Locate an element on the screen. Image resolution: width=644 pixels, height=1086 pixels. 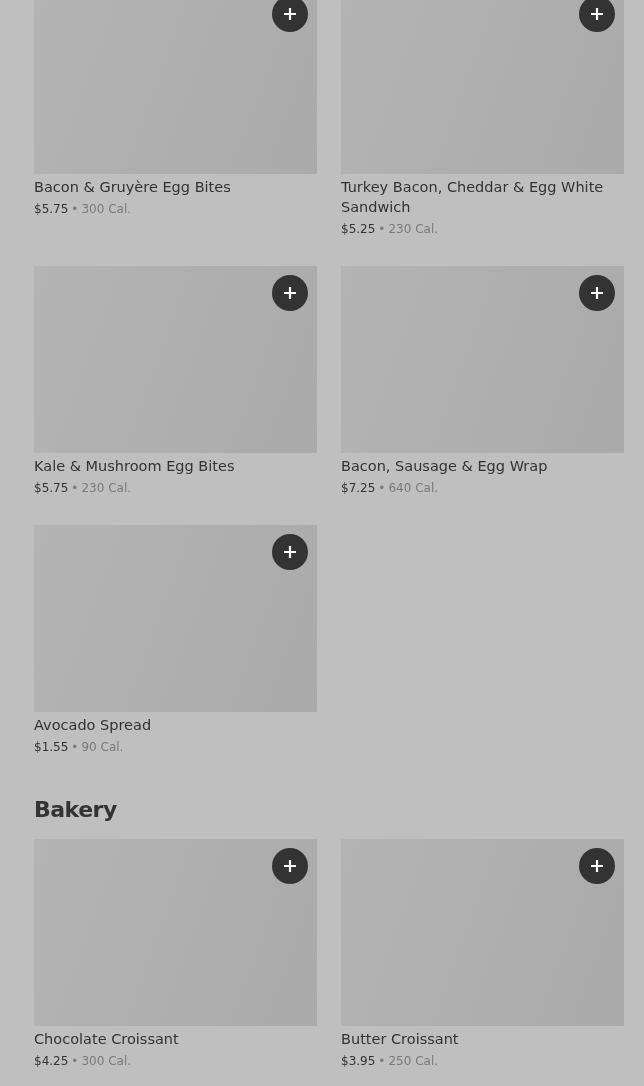
item-calories: 640 Cal. is located at coordinates (413, 488).